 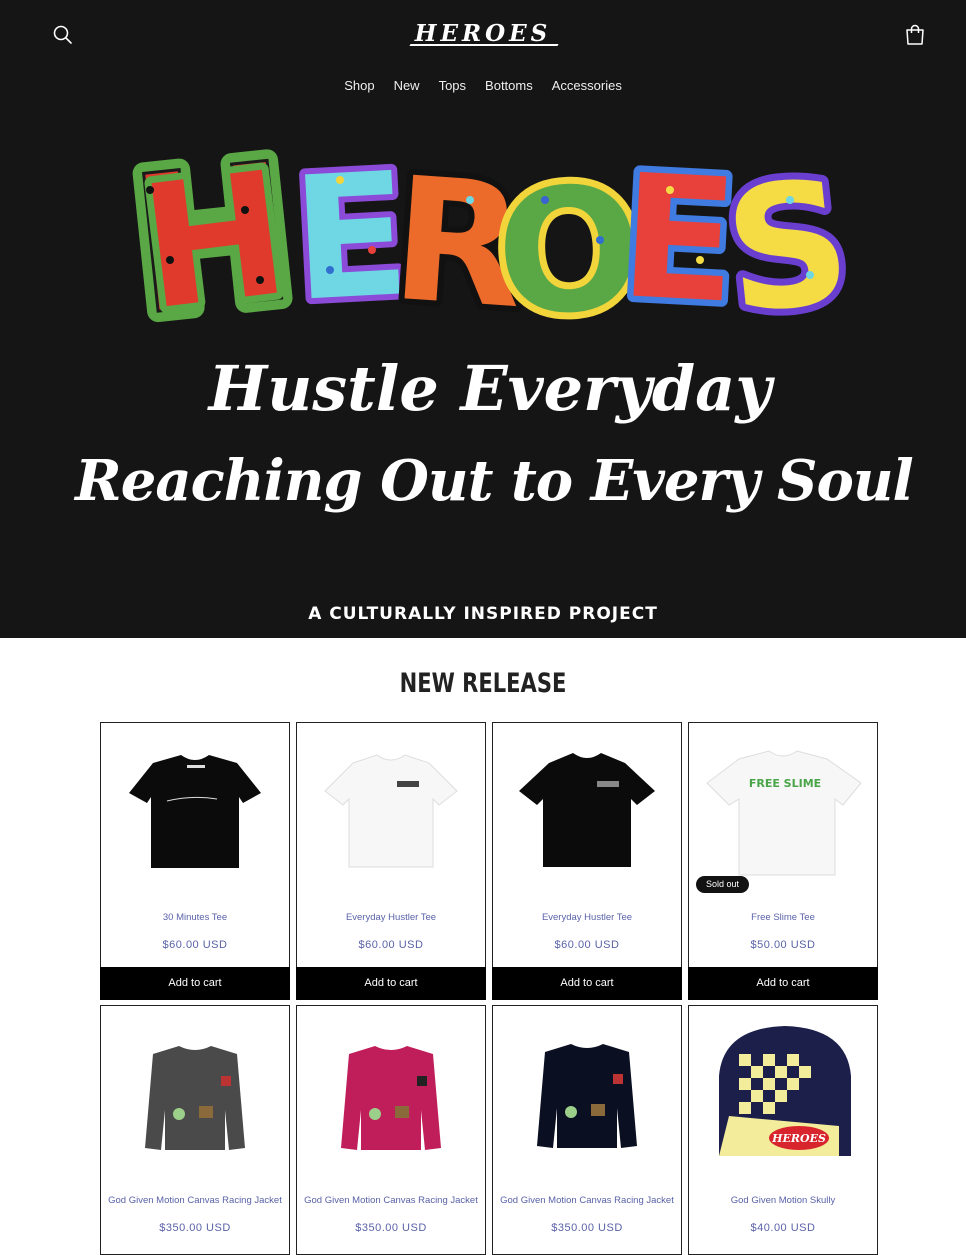 What do you see at coordinates (495, 244) in the screenshot?
I see `hero-letters: H E R O E S` at bounding box center [495, 244].